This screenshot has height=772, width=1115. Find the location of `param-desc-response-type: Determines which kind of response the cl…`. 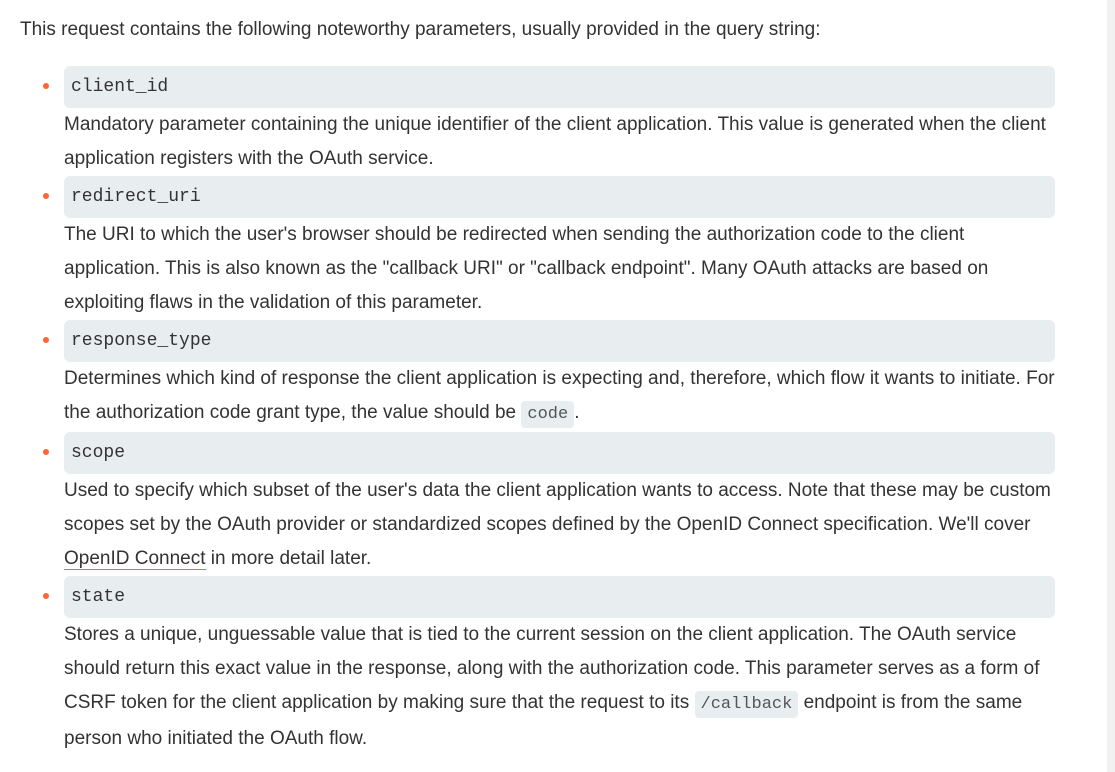

param-desc-response-type: Determines which kind of response the cl… is located at coordinates (564, 397).